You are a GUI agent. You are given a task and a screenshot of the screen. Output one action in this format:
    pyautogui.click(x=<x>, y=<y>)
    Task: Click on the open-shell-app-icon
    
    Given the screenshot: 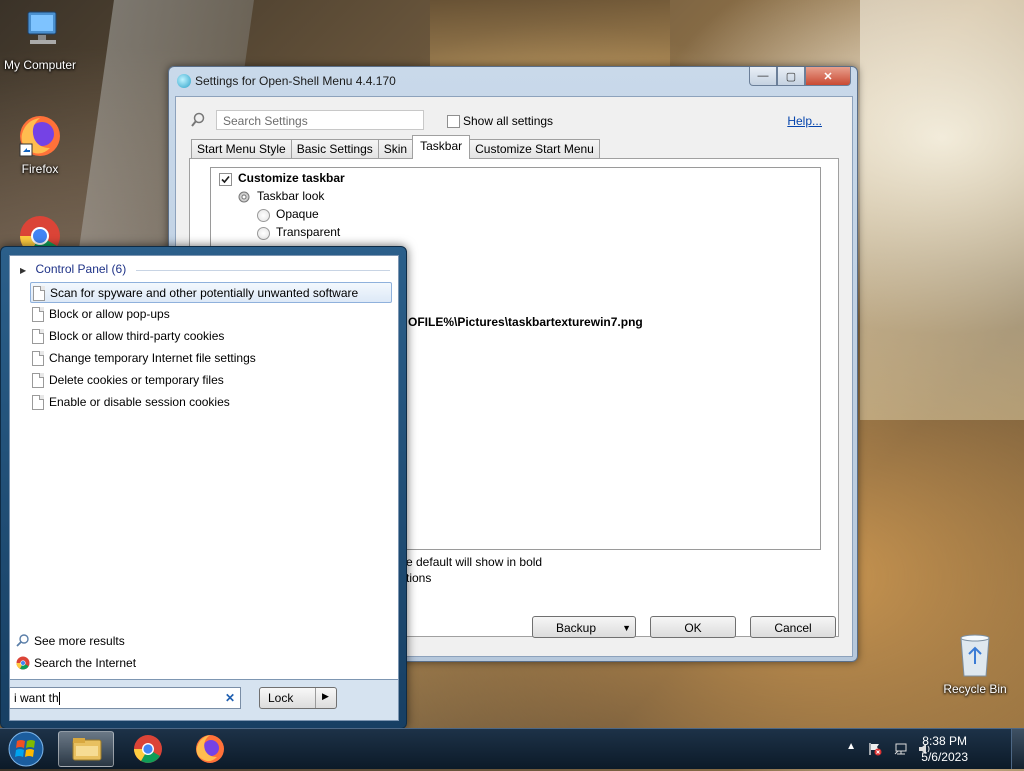 What is the action you would take?
    pyautogui.click(x=184, y=81)
    